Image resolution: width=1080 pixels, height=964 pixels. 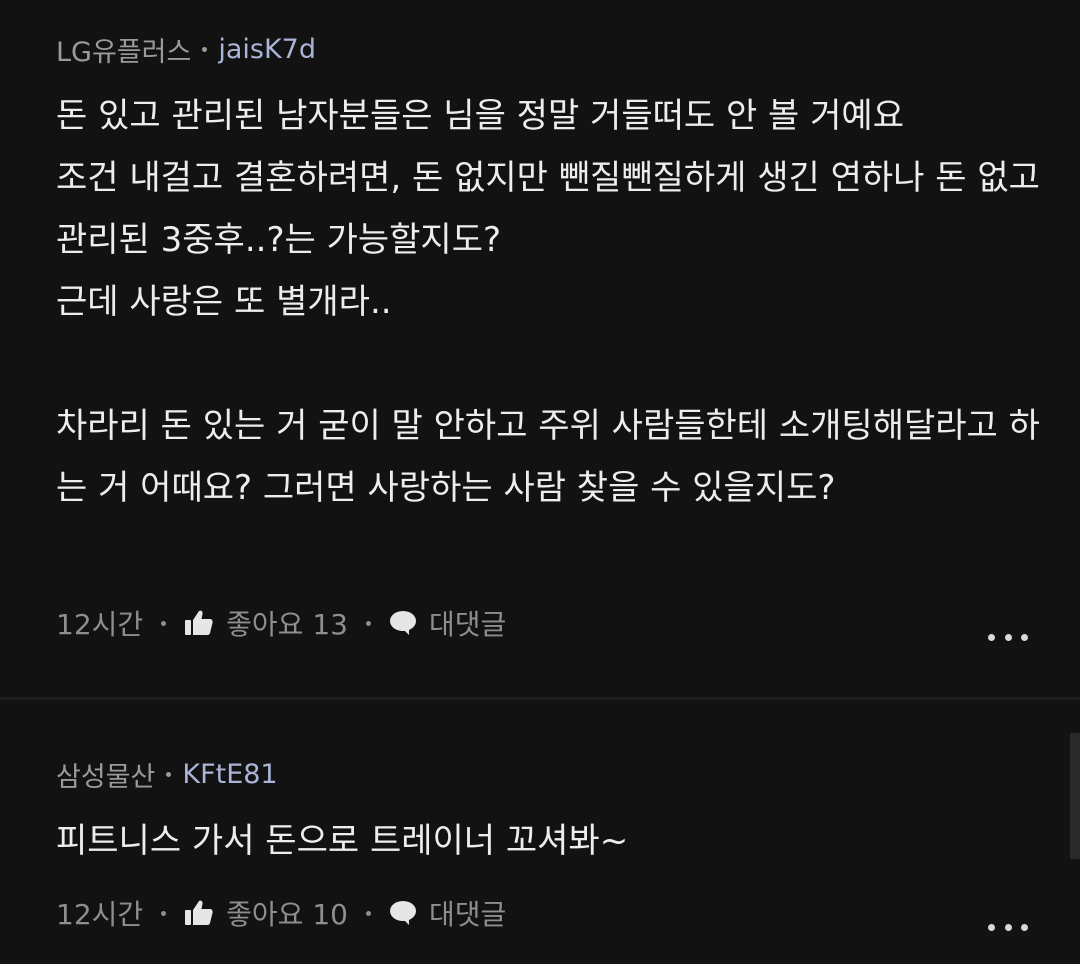 What do you see at coordinates (287, 624) in the screenshot?
I see `like-count: 좋아요 13` at bounding box center [287, 624].